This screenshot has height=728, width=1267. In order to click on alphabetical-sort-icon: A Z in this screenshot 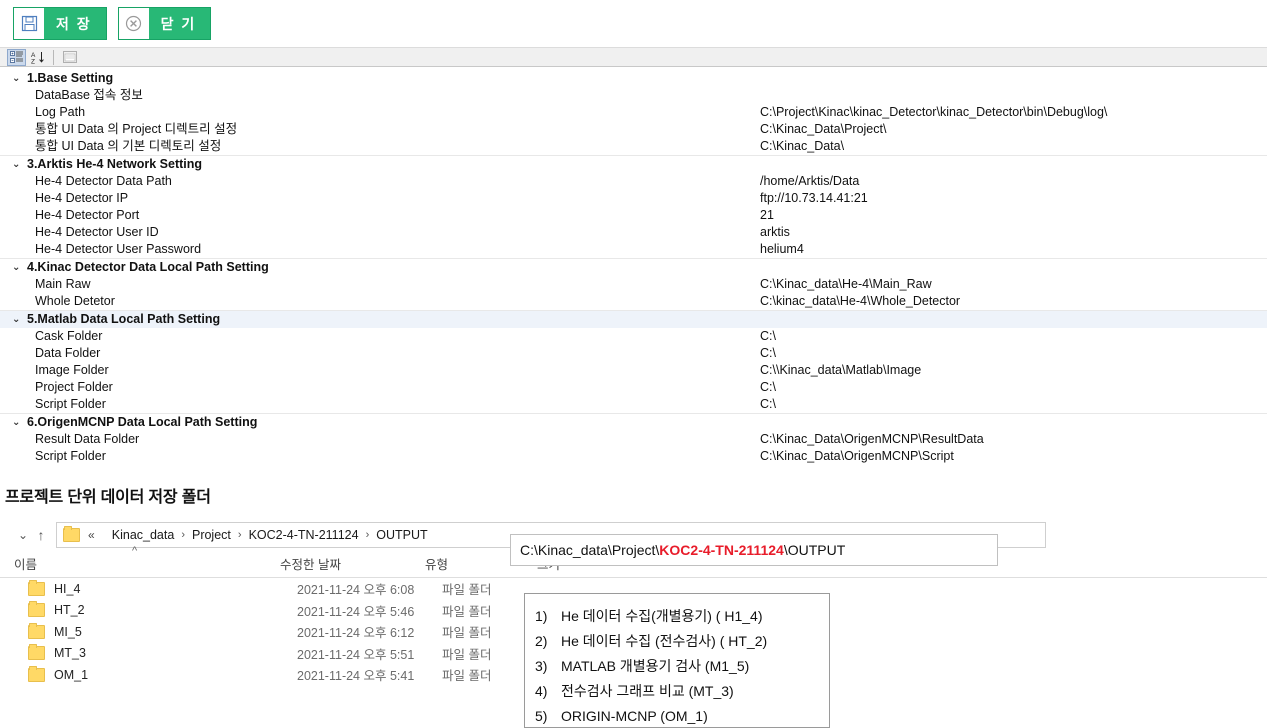, I will do `click(37, 57)`.